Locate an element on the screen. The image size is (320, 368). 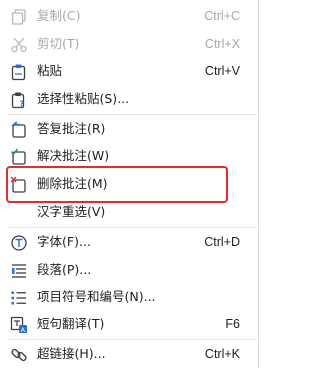
hyperlink-icon is located at coordinates (19, 355).